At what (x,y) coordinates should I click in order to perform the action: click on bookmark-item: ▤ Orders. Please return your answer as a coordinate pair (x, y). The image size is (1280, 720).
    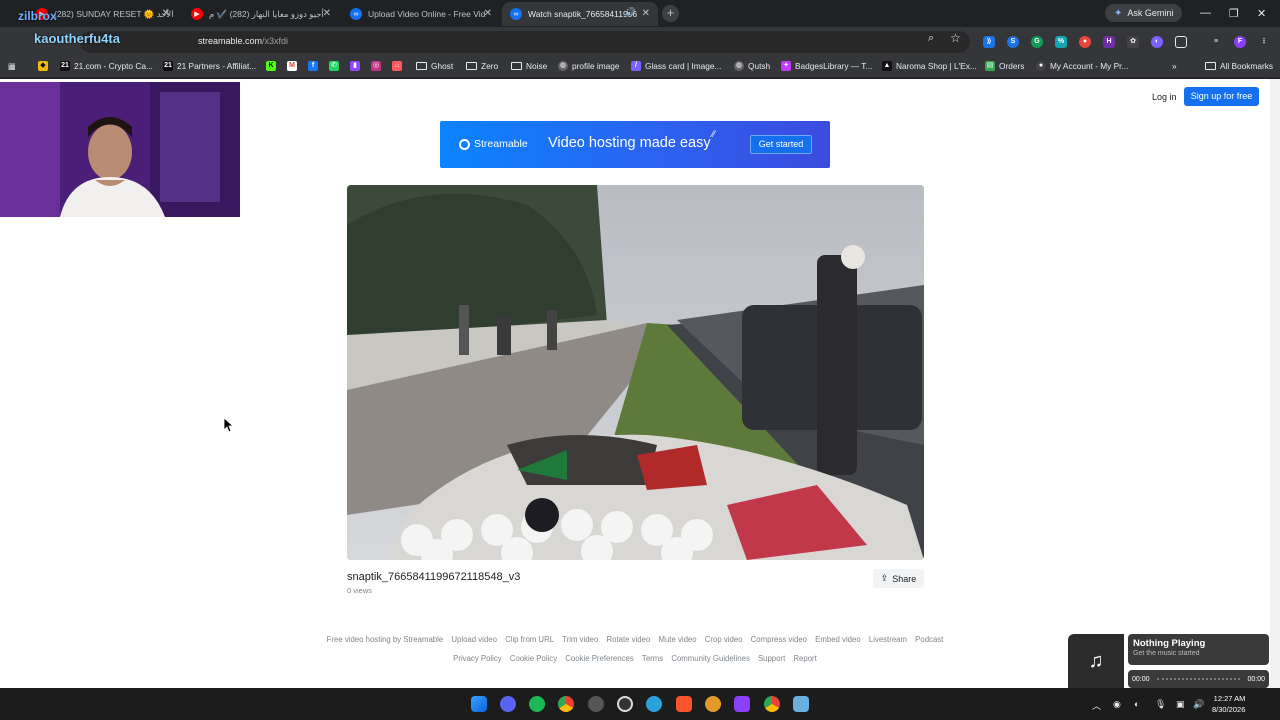
    Looking at the image, I should click on (1004, 66).